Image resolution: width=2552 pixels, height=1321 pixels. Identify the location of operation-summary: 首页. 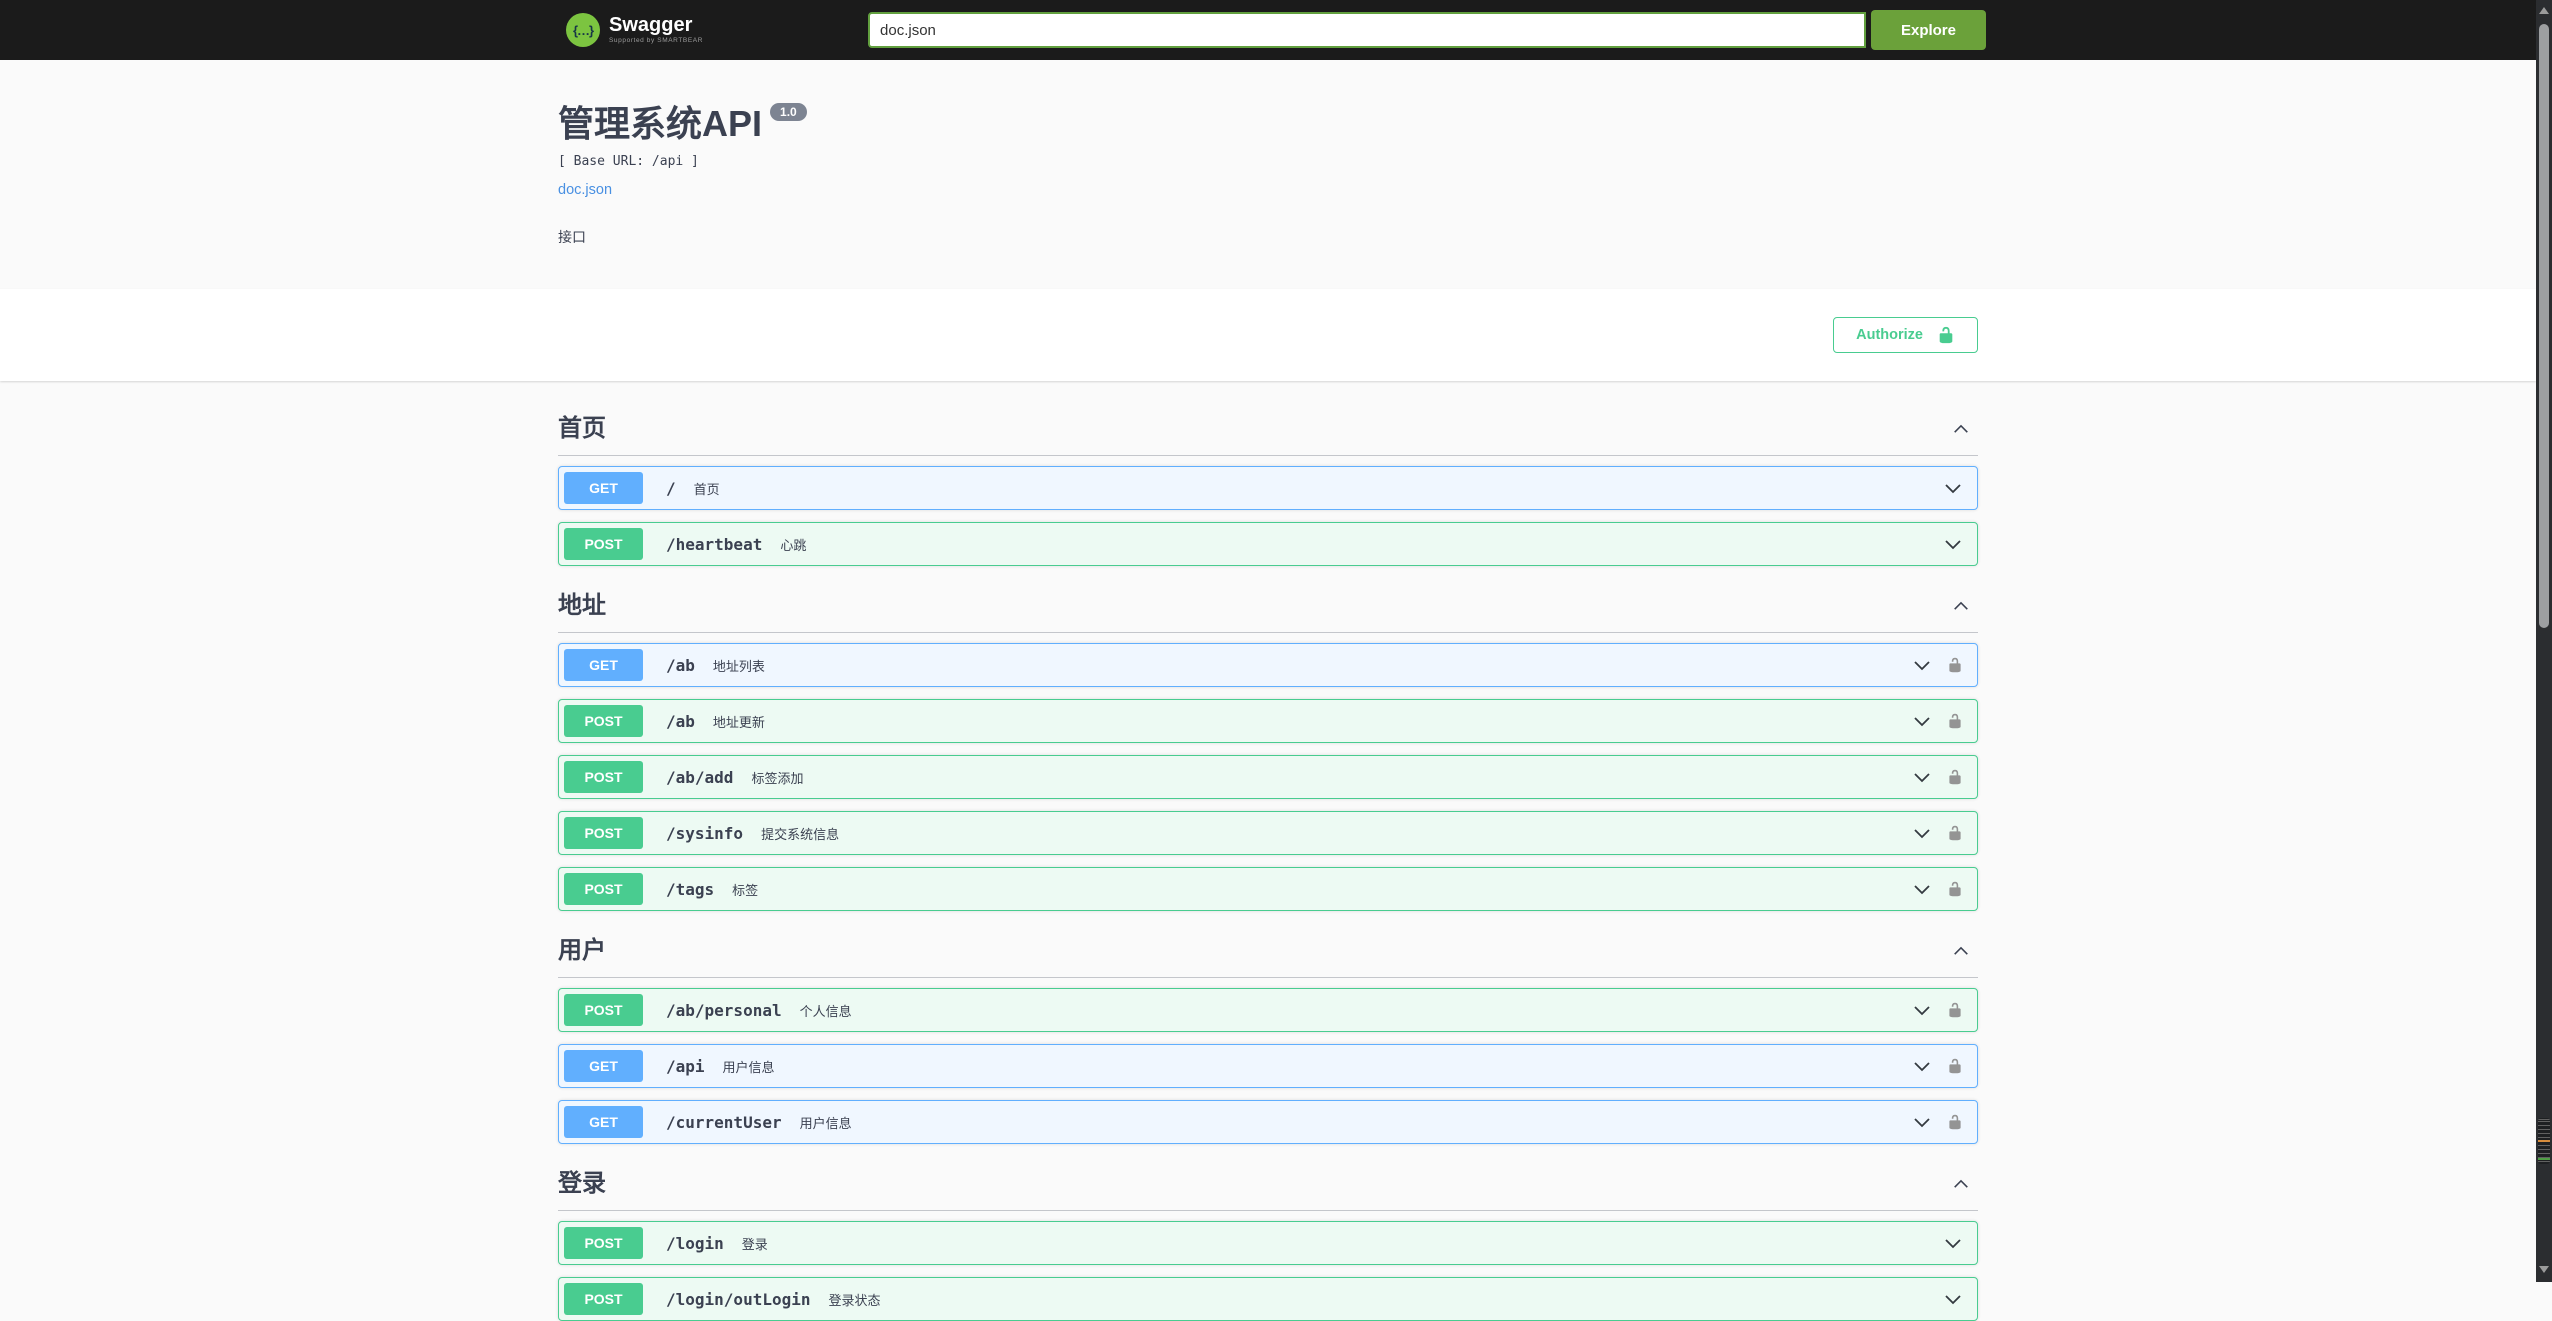
(706, 489).